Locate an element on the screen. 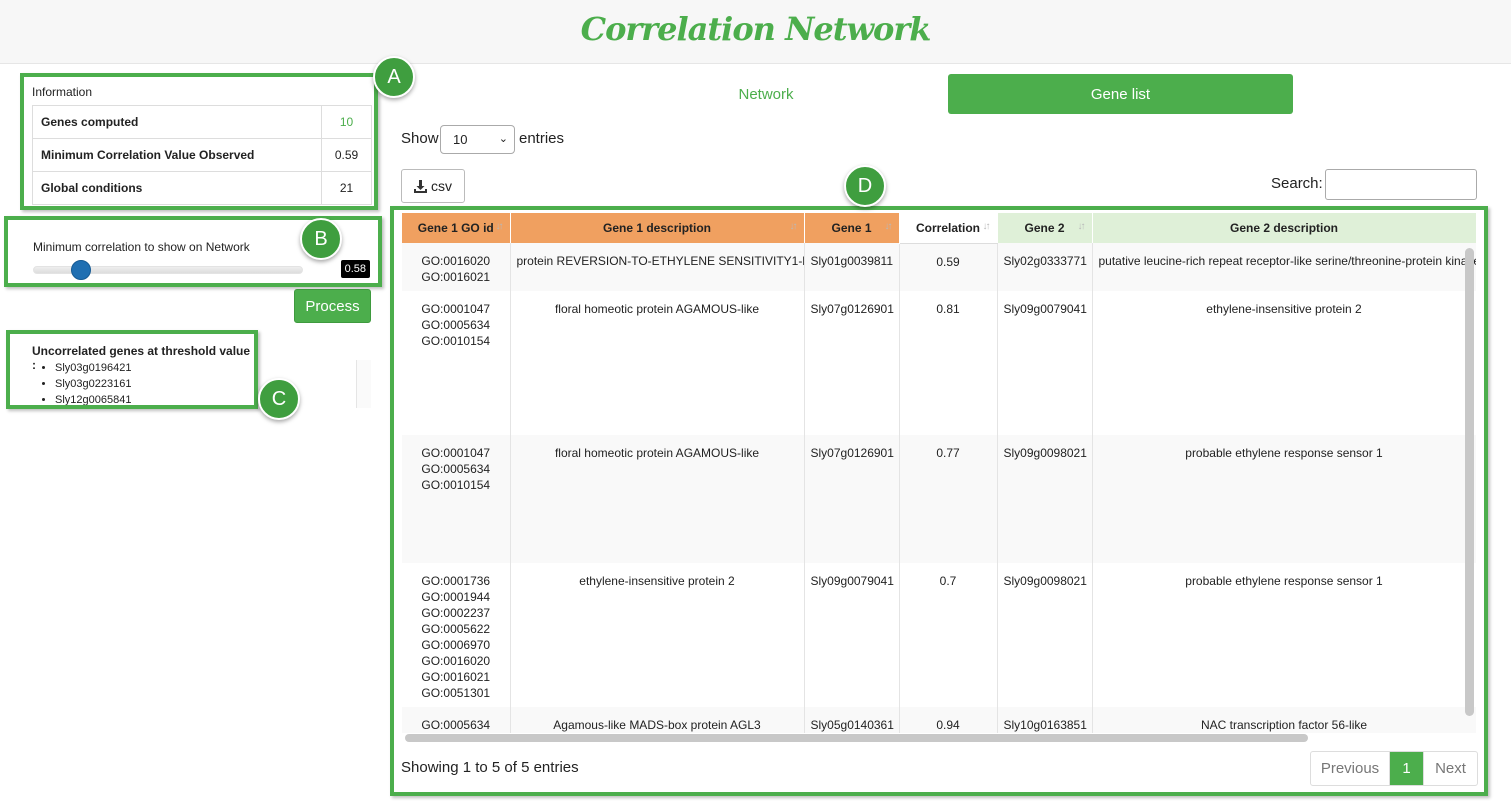 Image resolution: width=1511 pixels, height=801 pixels. cell-gene2: Sly10g0163851 is located at coordinates (1045, 720).